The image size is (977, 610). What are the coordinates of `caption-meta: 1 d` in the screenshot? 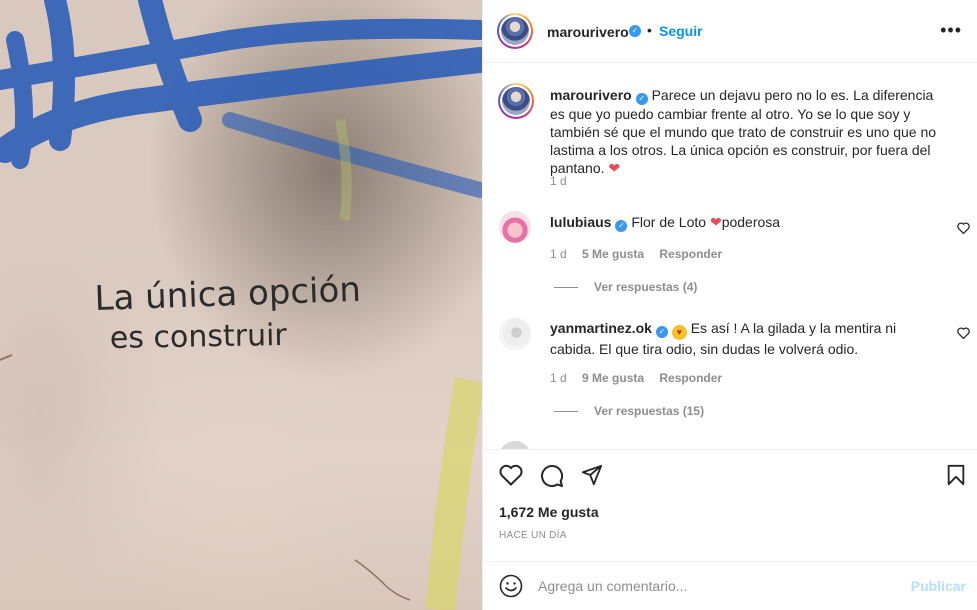 It's located at (564, 181).